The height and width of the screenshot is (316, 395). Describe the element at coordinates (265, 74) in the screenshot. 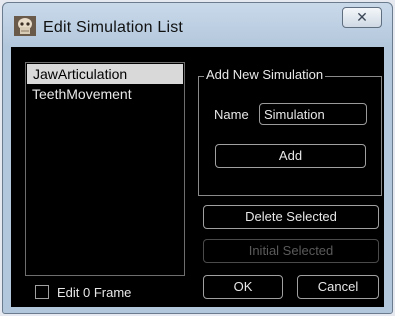

I see `group-title: Add New Simulation` at that location.